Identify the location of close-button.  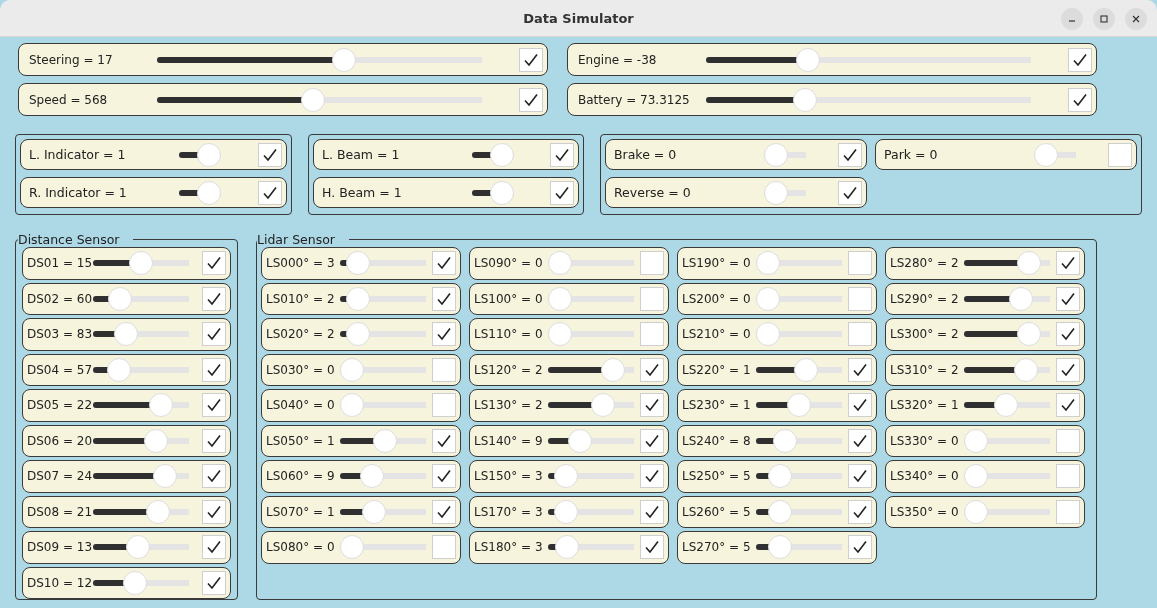
(1136, 19).